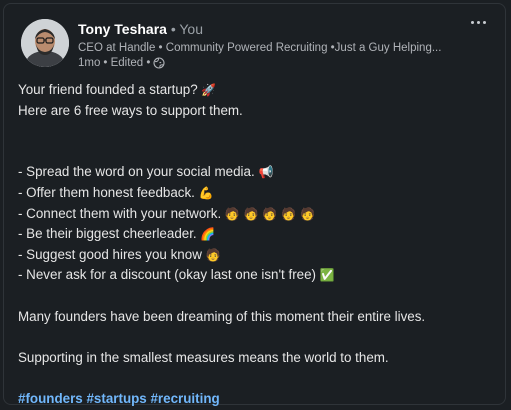 This screenshot has height=410, width=511. What do you see at coordinates (258, 90) in the screenshot?
I see `post-intro-line-1: Your friend founded a startup? 🚀` at bounding box center [258, 90].